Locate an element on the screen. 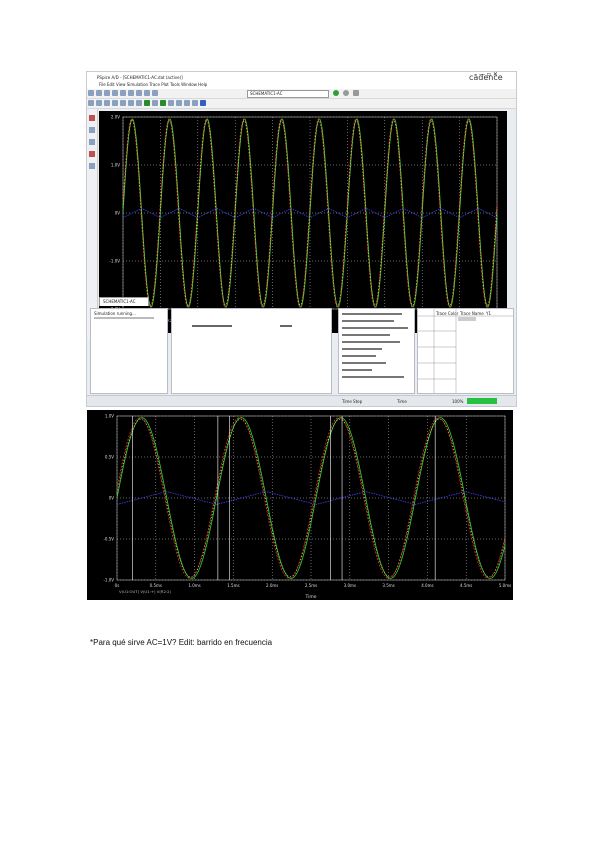 Image resolution: width=599 pixels, height=848 pixels. open-icon is located at coordinates (99, 93).